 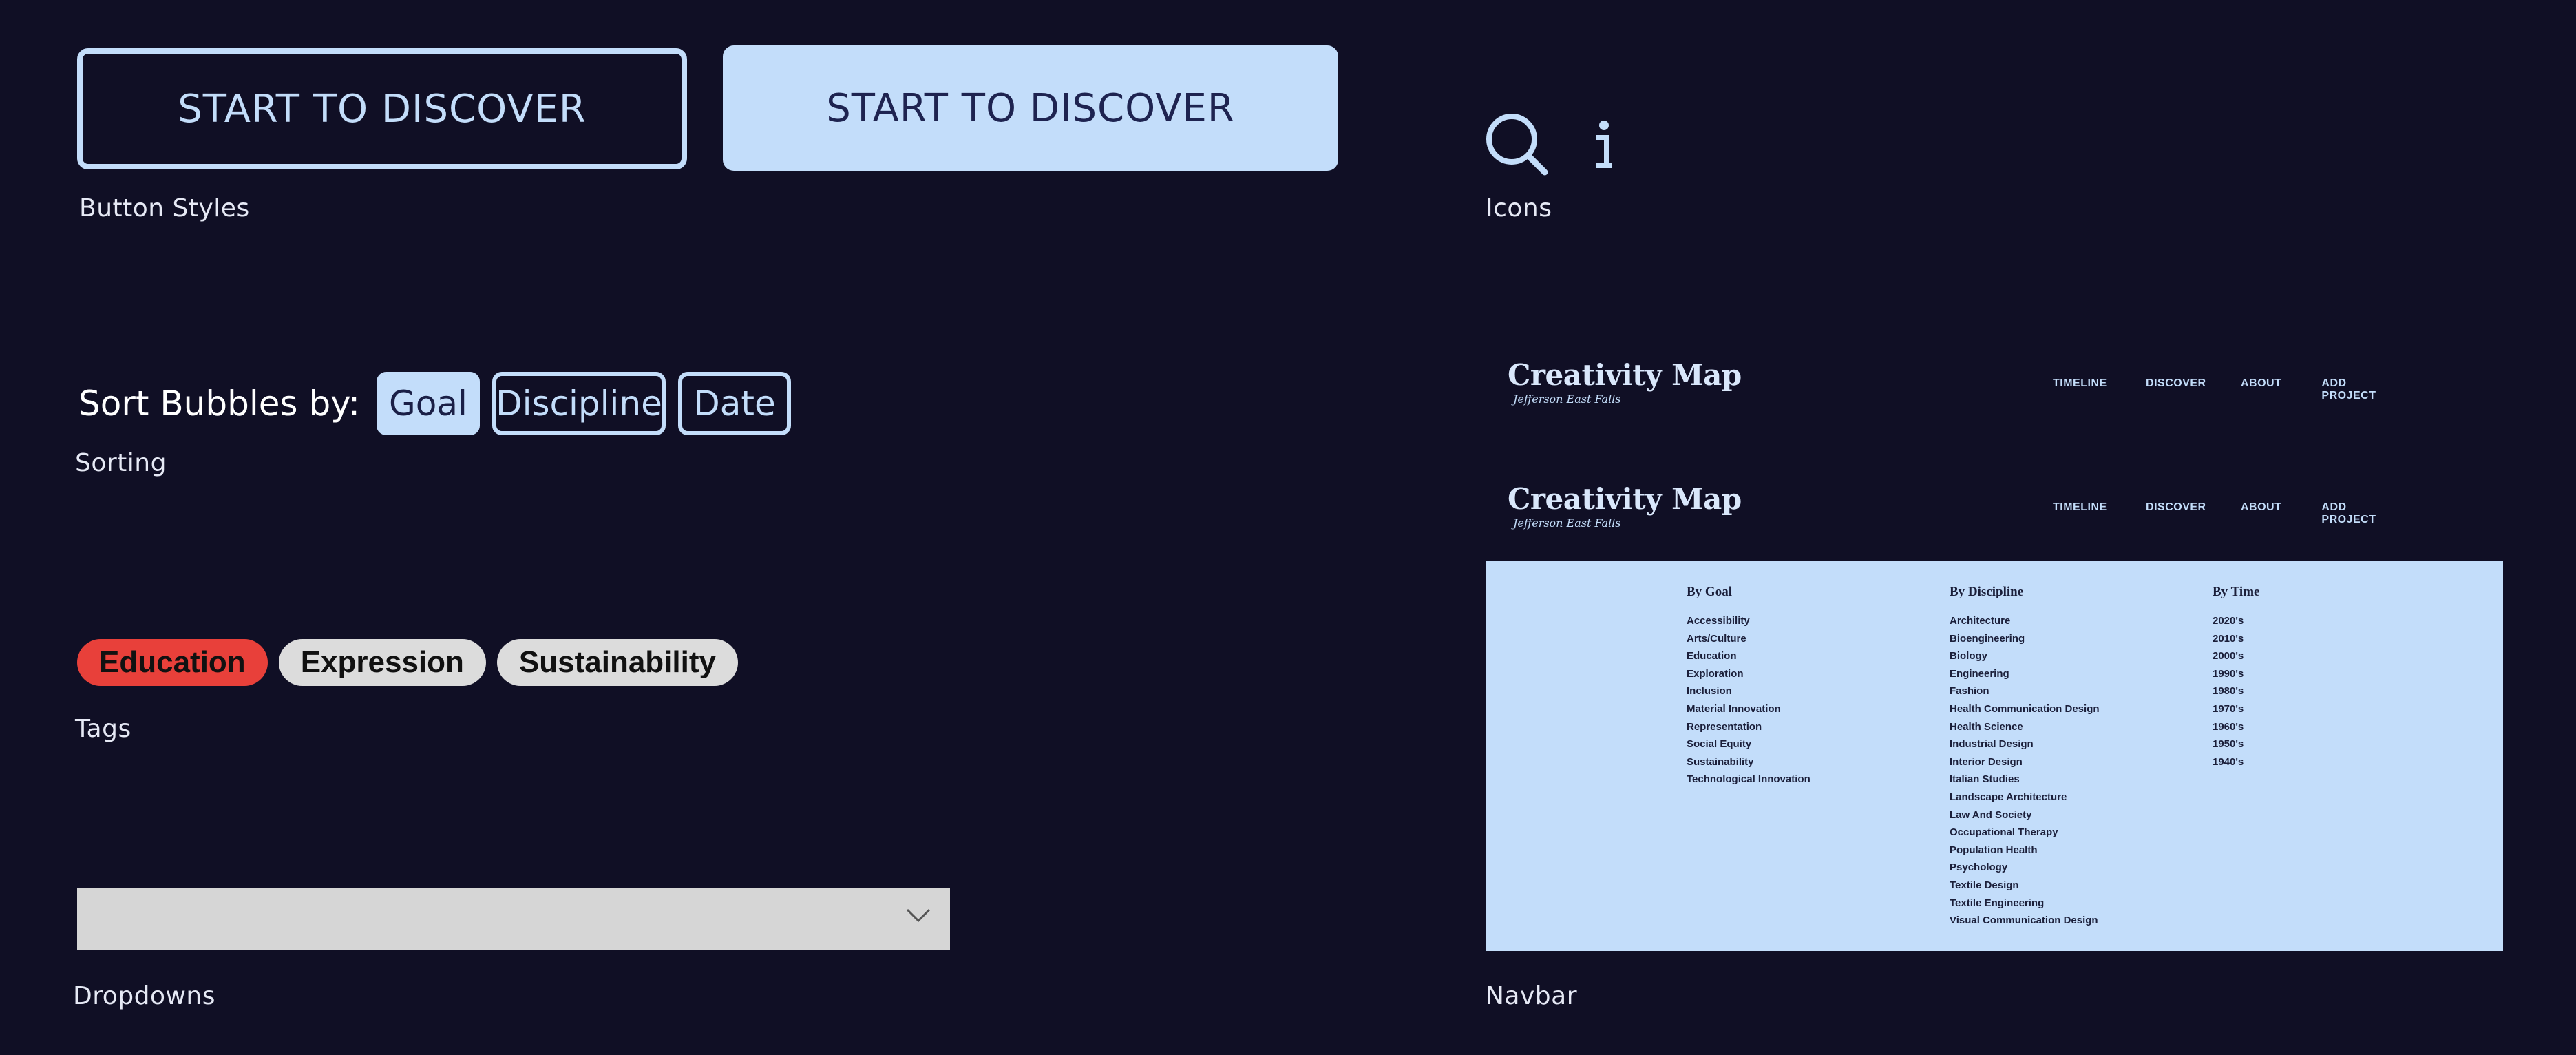 I want to click on menu-heading-discipline: By Discipline, so click(x=1987, y=592).